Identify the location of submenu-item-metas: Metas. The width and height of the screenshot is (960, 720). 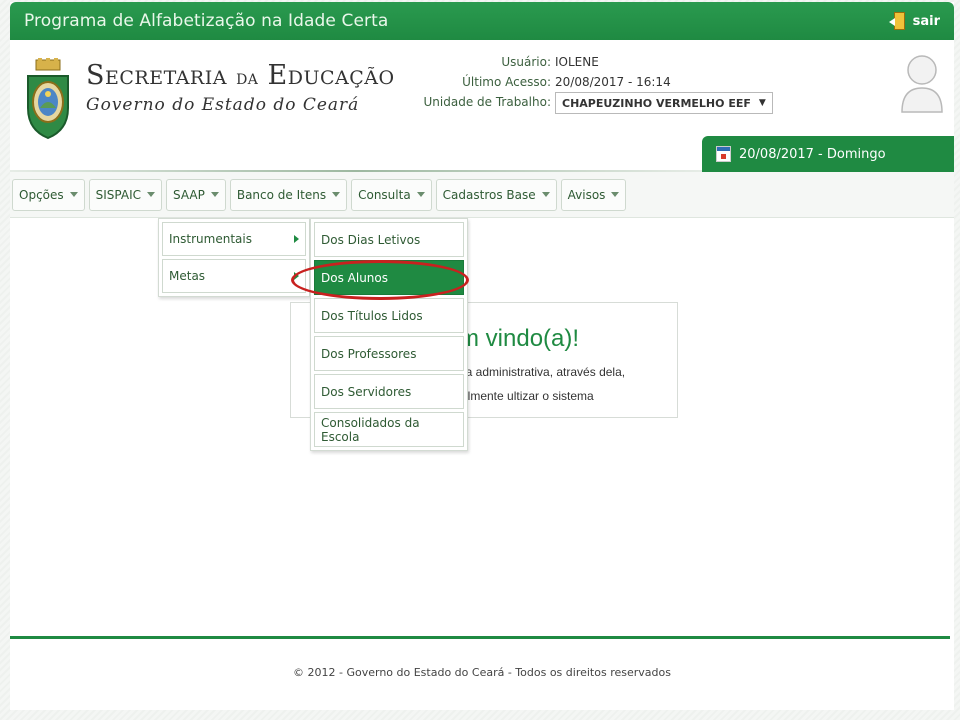
(234, 276).